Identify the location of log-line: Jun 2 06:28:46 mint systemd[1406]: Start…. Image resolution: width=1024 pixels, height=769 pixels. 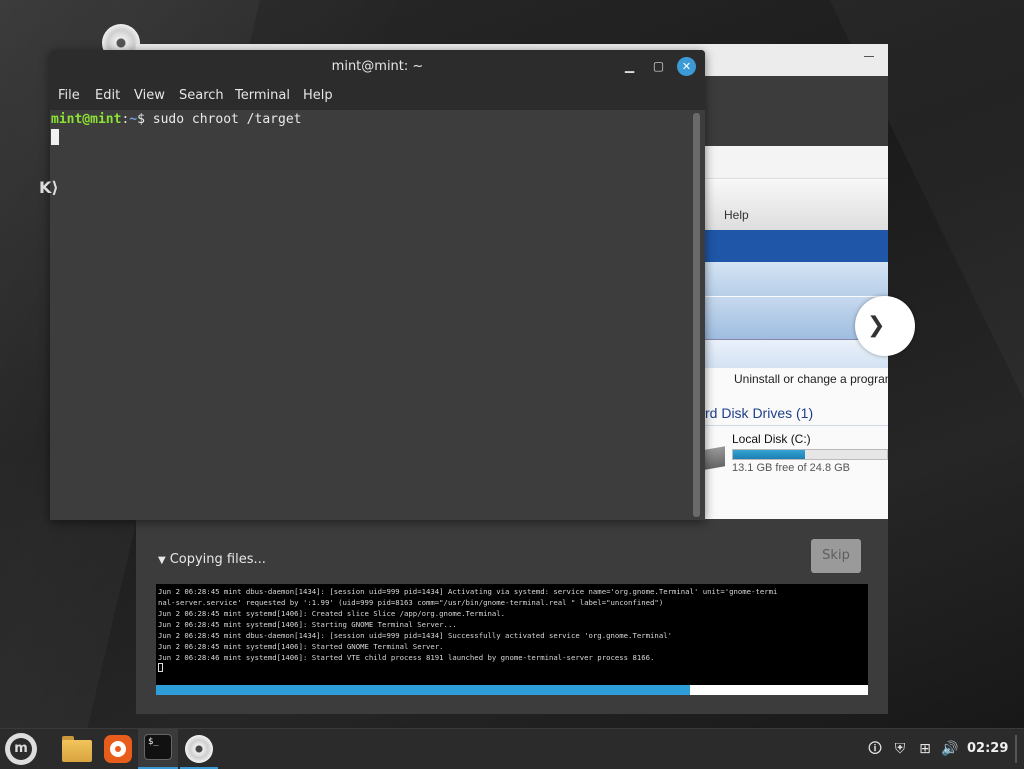
(406, 657).